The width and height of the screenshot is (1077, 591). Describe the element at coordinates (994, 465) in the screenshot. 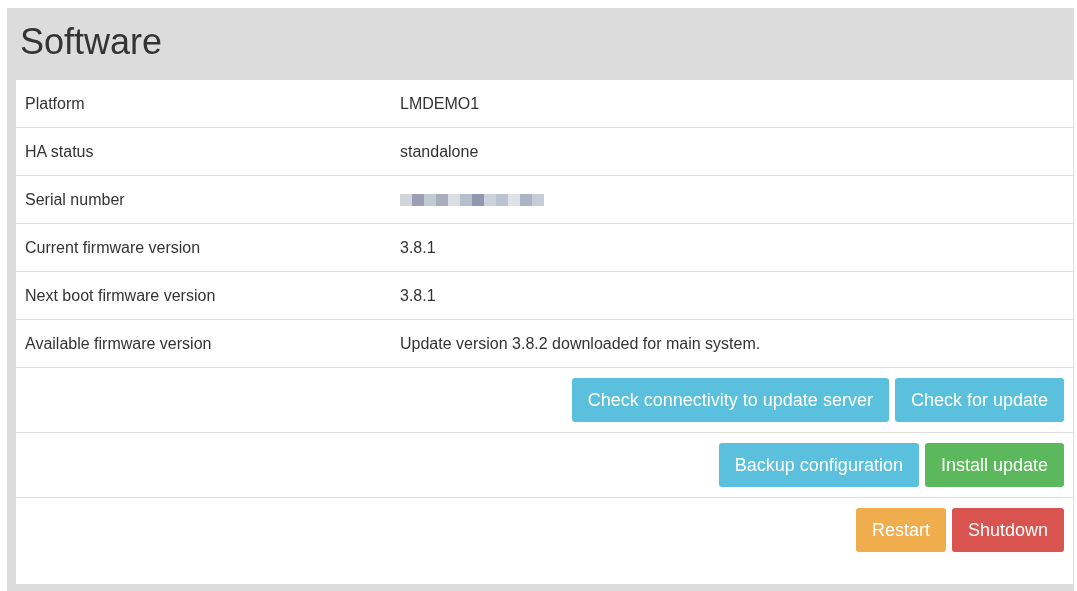

I see `action-button: Install update` at that location.